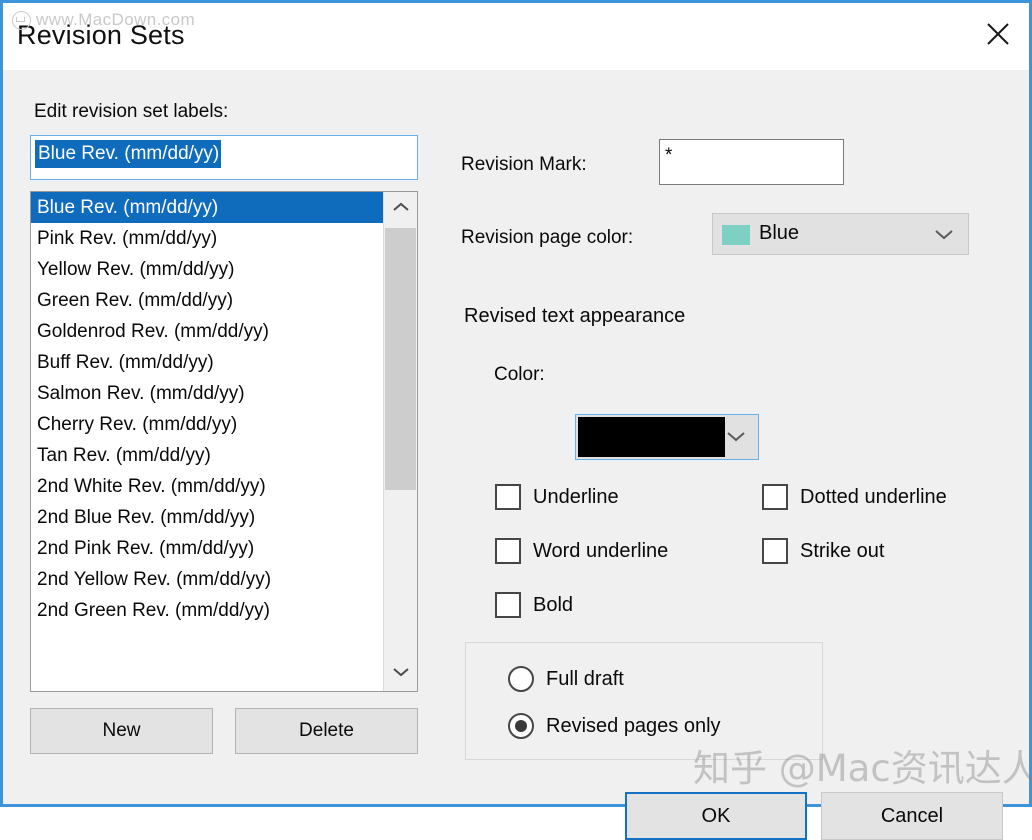  What do you see at coordinates (553, 604) in the screenshot?
I see `checkbox-label: Bold` at bounding box center [553, 604].